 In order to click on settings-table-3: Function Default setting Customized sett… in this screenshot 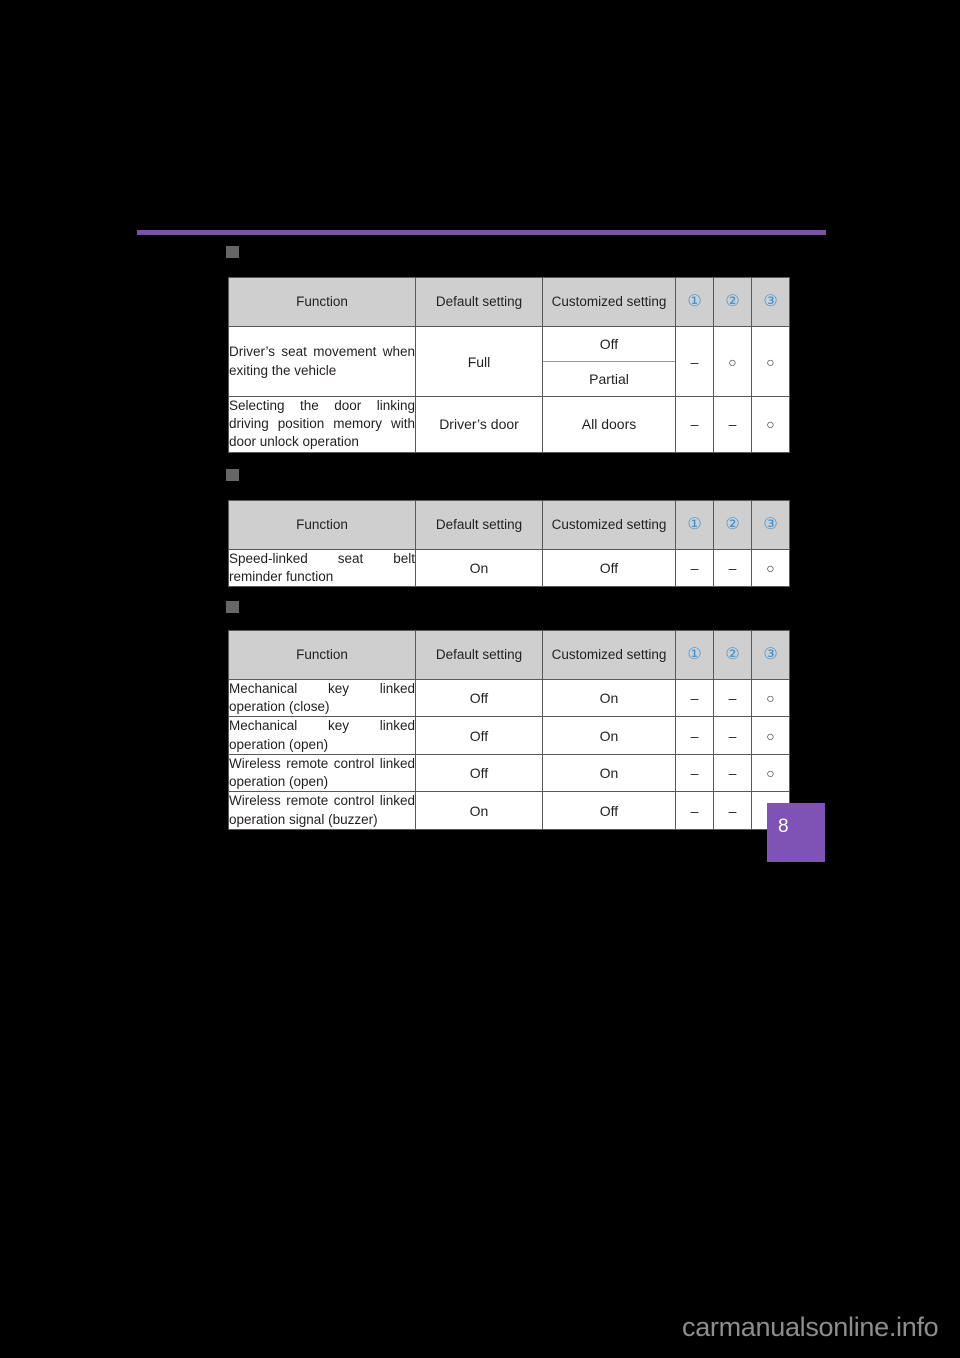, I will do `click(509, 730)`.